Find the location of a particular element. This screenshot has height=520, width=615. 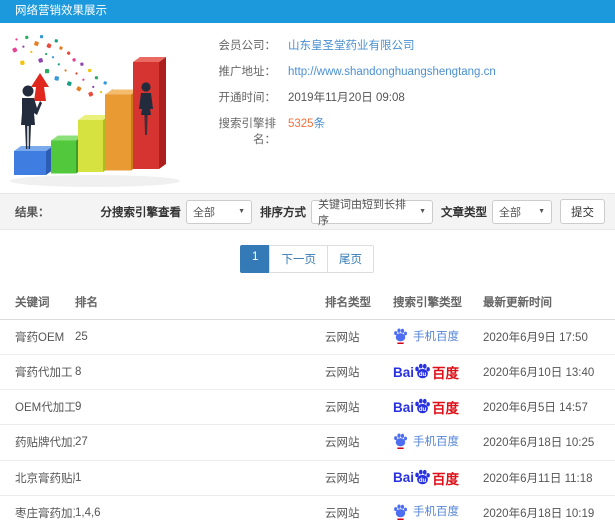

updated-cell: 2020年6月18日 10:19 is located at coordinates (549, 507).